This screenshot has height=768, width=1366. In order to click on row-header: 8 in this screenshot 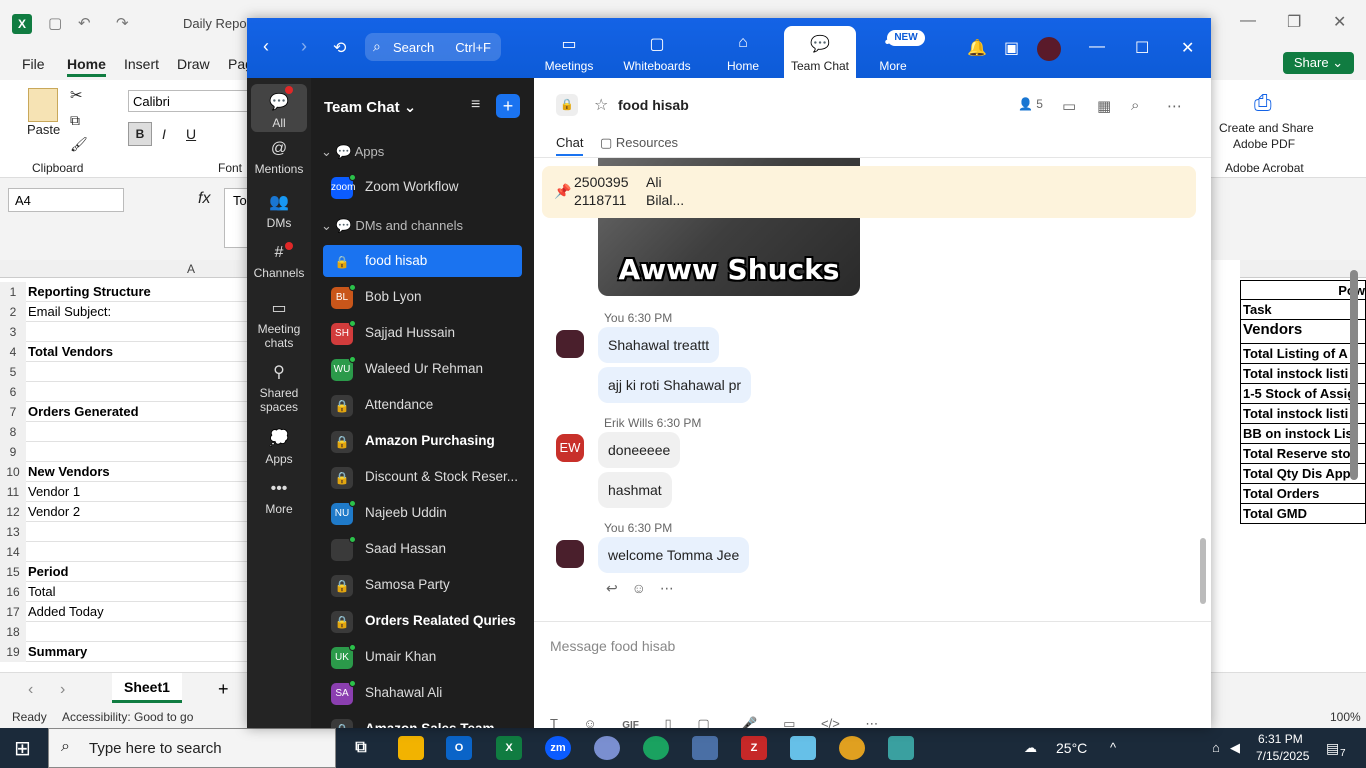, I will do `click(13, 432)`.